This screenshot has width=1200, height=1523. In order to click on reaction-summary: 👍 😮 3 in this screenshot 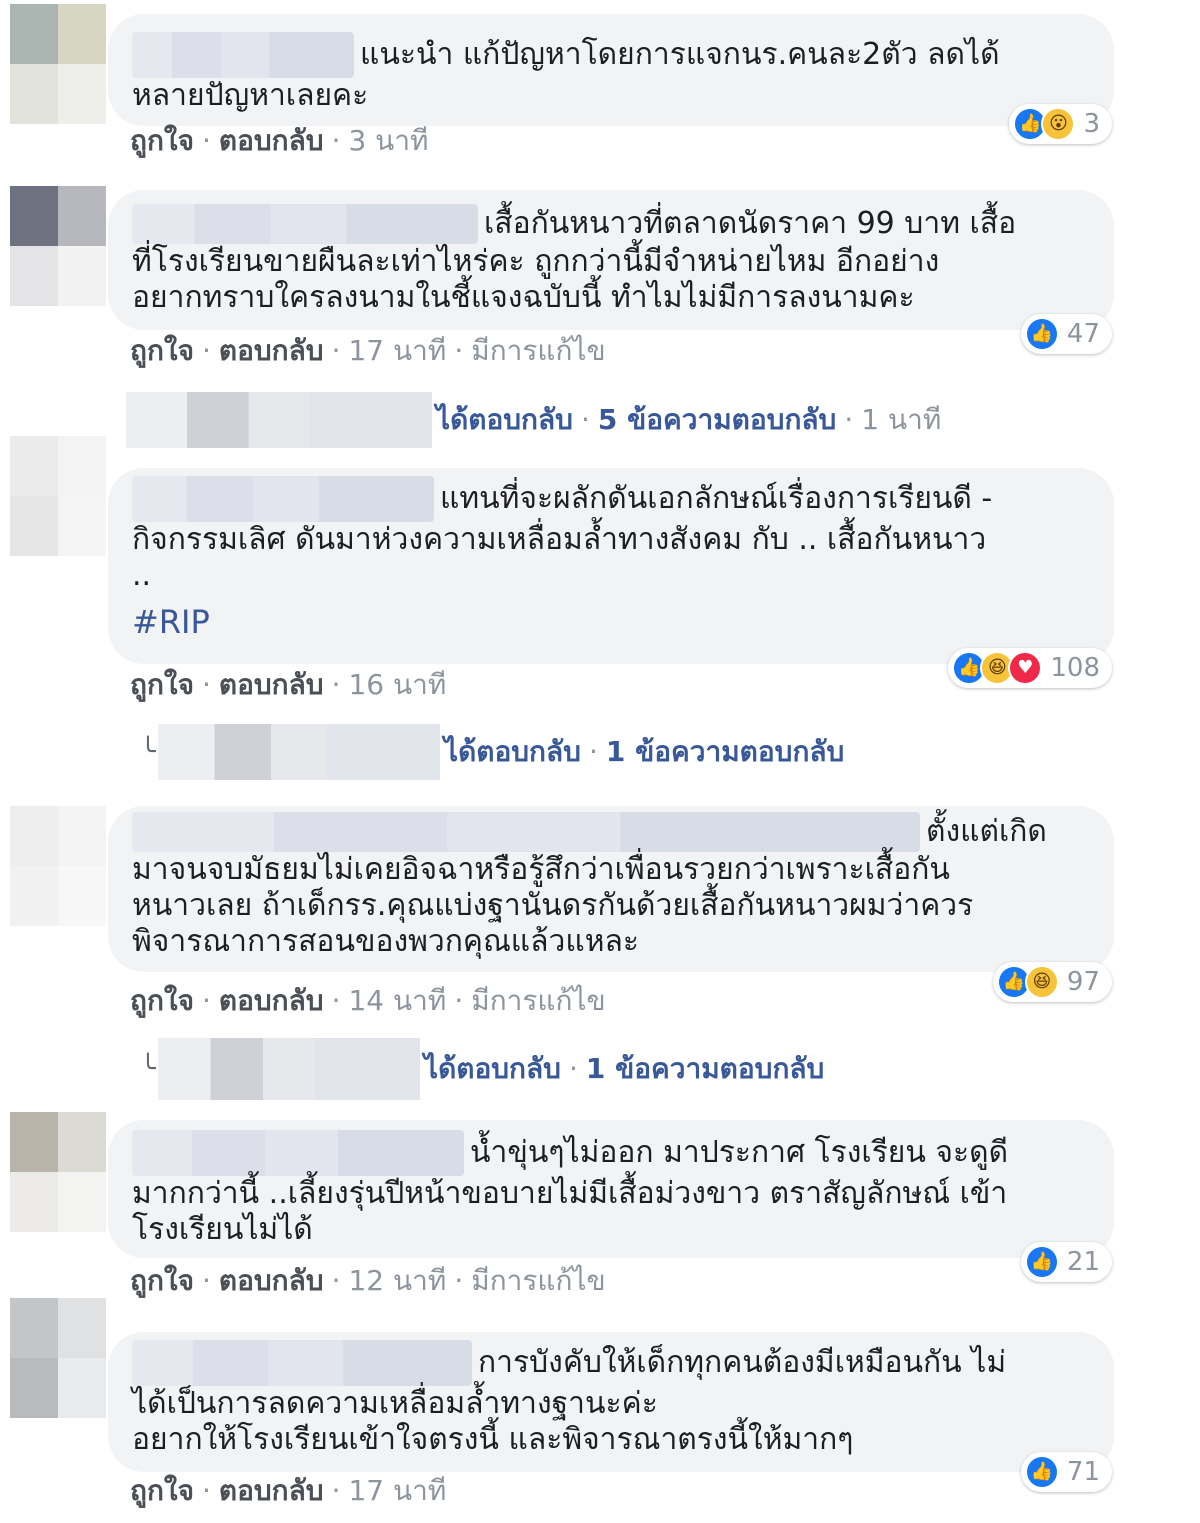, I will do `click(1060, 124)`.